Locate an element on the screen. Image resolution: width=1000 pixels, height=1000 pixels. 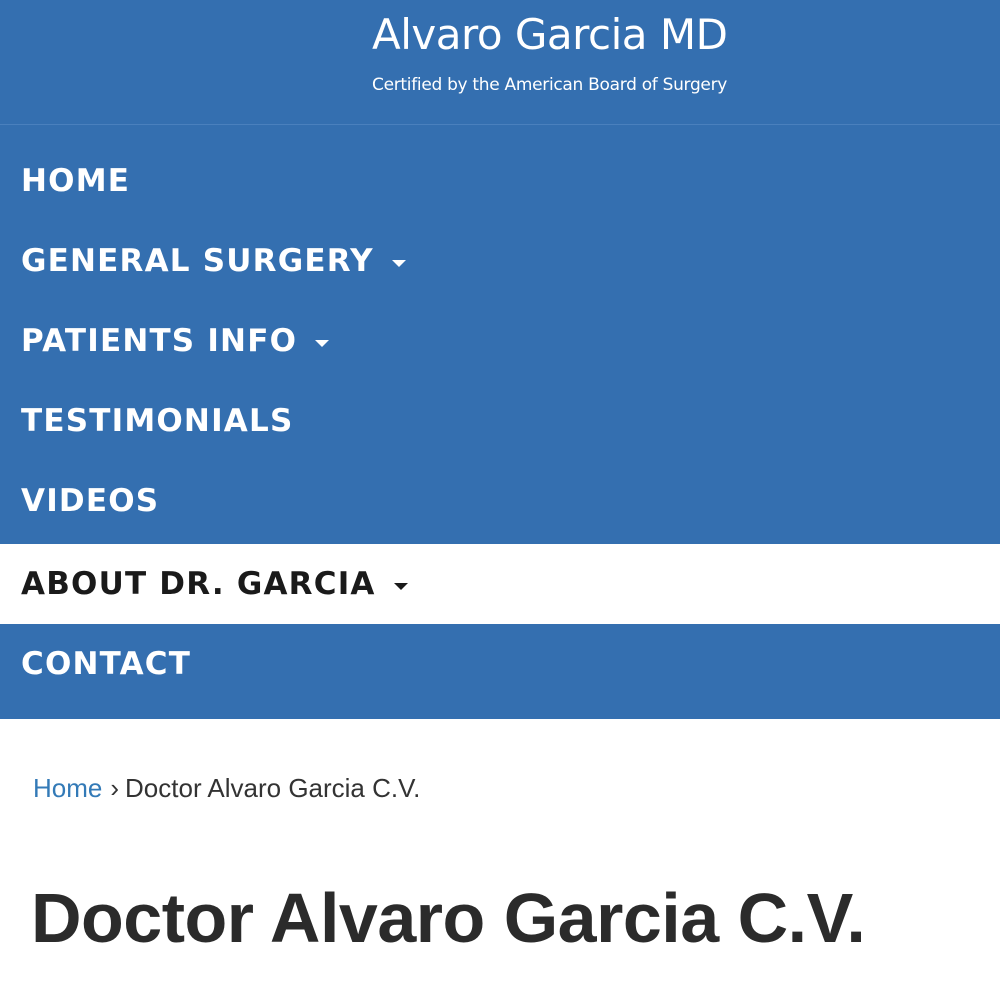
nav-item-label: TESTIMONIALS is located at coordinates (157, 421).